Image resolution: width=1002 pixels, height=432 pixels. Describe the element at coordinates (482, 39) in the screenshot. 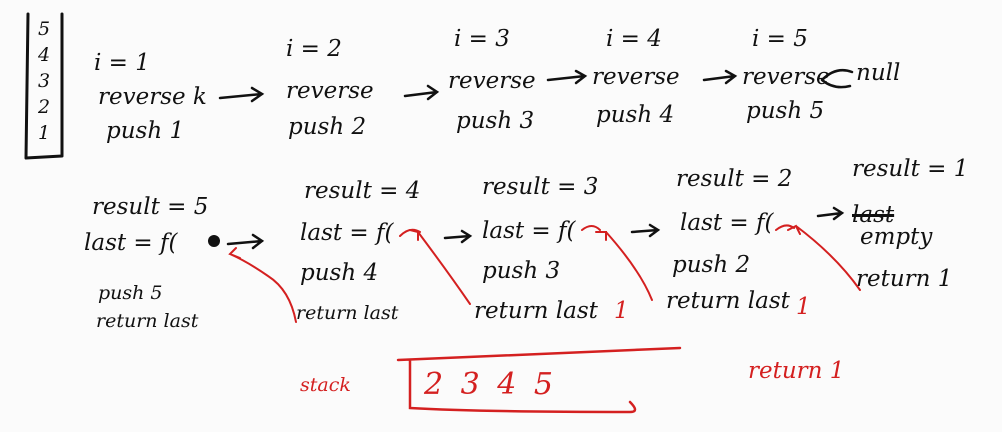

I see `top-step-i: i = 3` at that location.